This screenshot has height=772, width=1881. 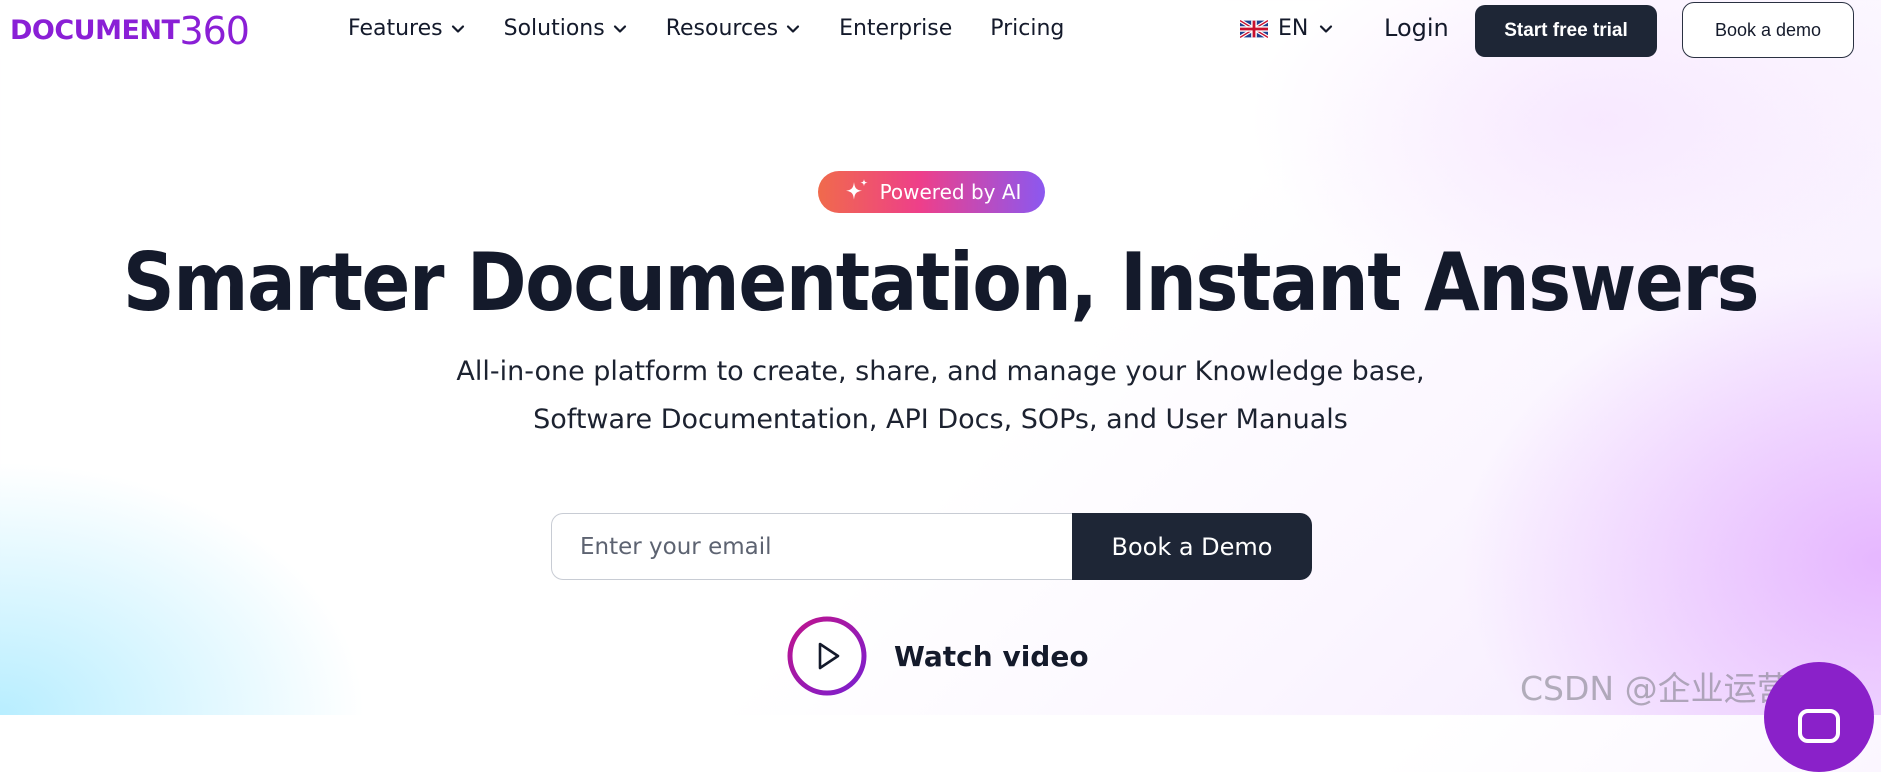 I want to click on nav-item-enterprise: Enterprise, so click(x=895, y=28).